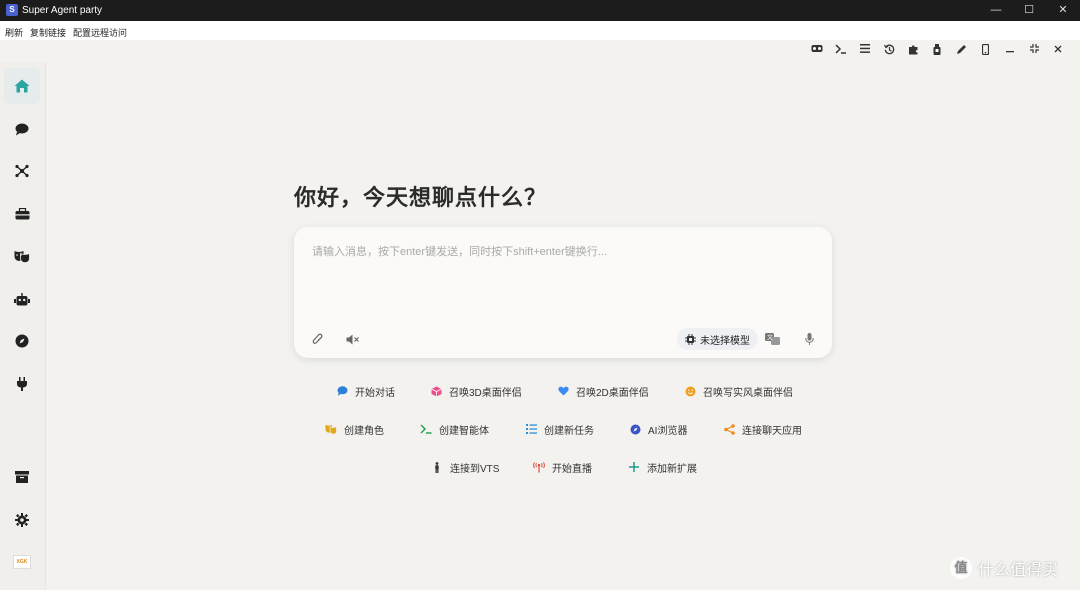 Image resolution: width=1080 pixels, height=590 pixels. I want to click on message-input, so click(562, 278).